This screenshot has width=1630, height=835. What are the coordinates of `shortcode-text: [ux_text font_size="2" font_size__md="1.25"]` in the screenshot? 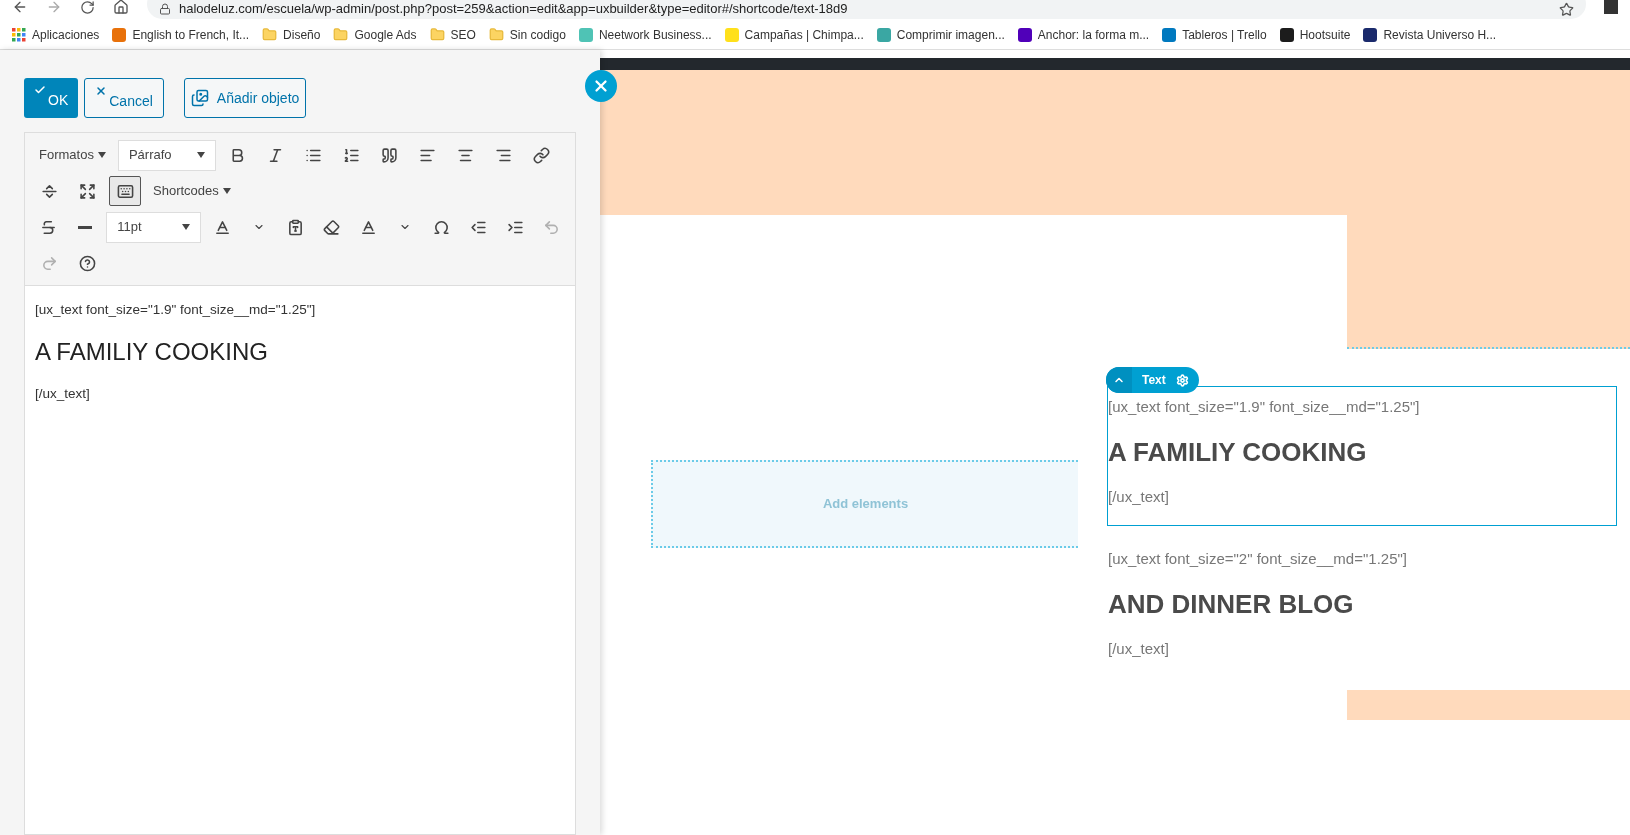 It's located at (1258, 559).